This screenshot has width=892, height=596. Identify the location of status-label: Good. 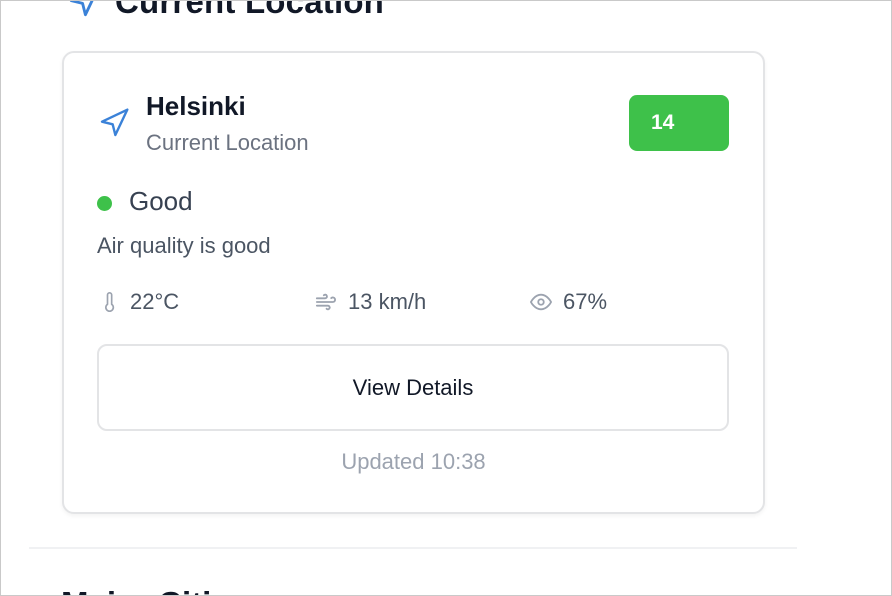
(161, 201).